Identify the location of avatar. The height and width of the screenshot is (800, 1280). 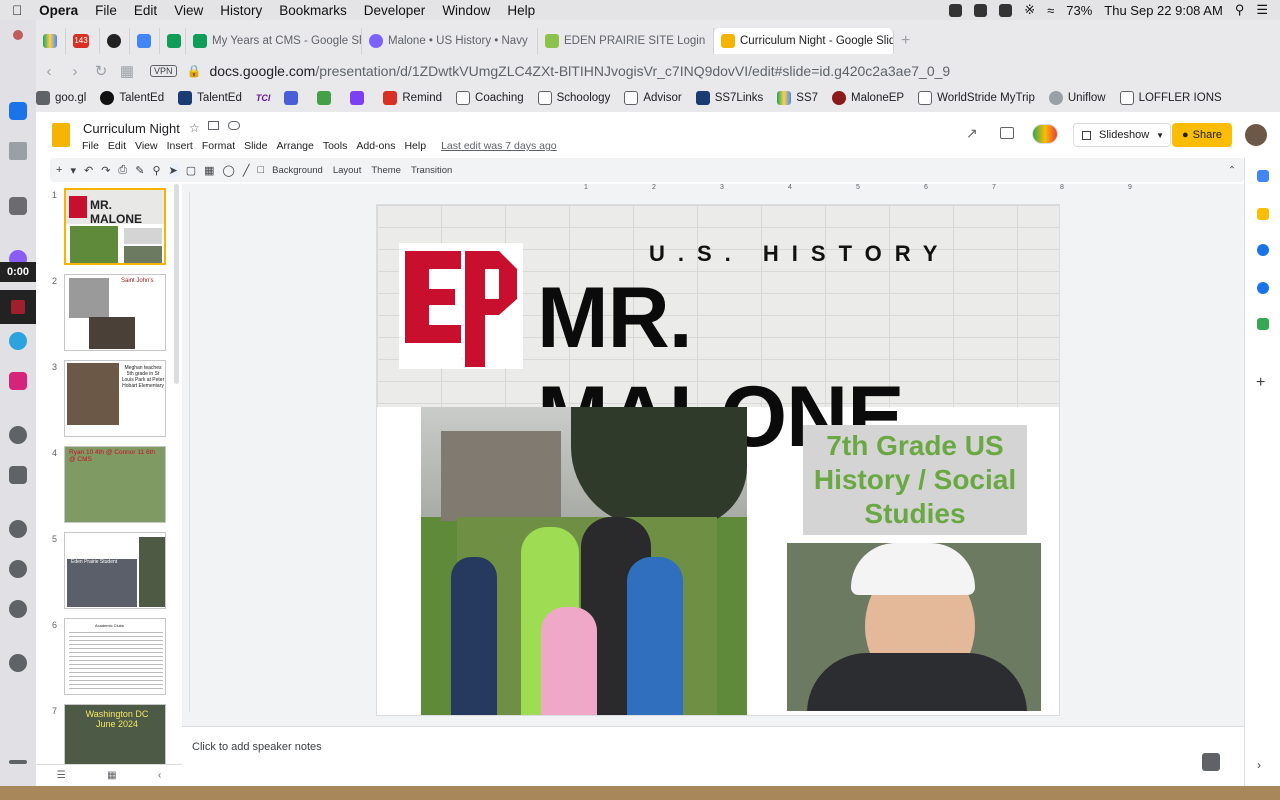
(1256, 135).